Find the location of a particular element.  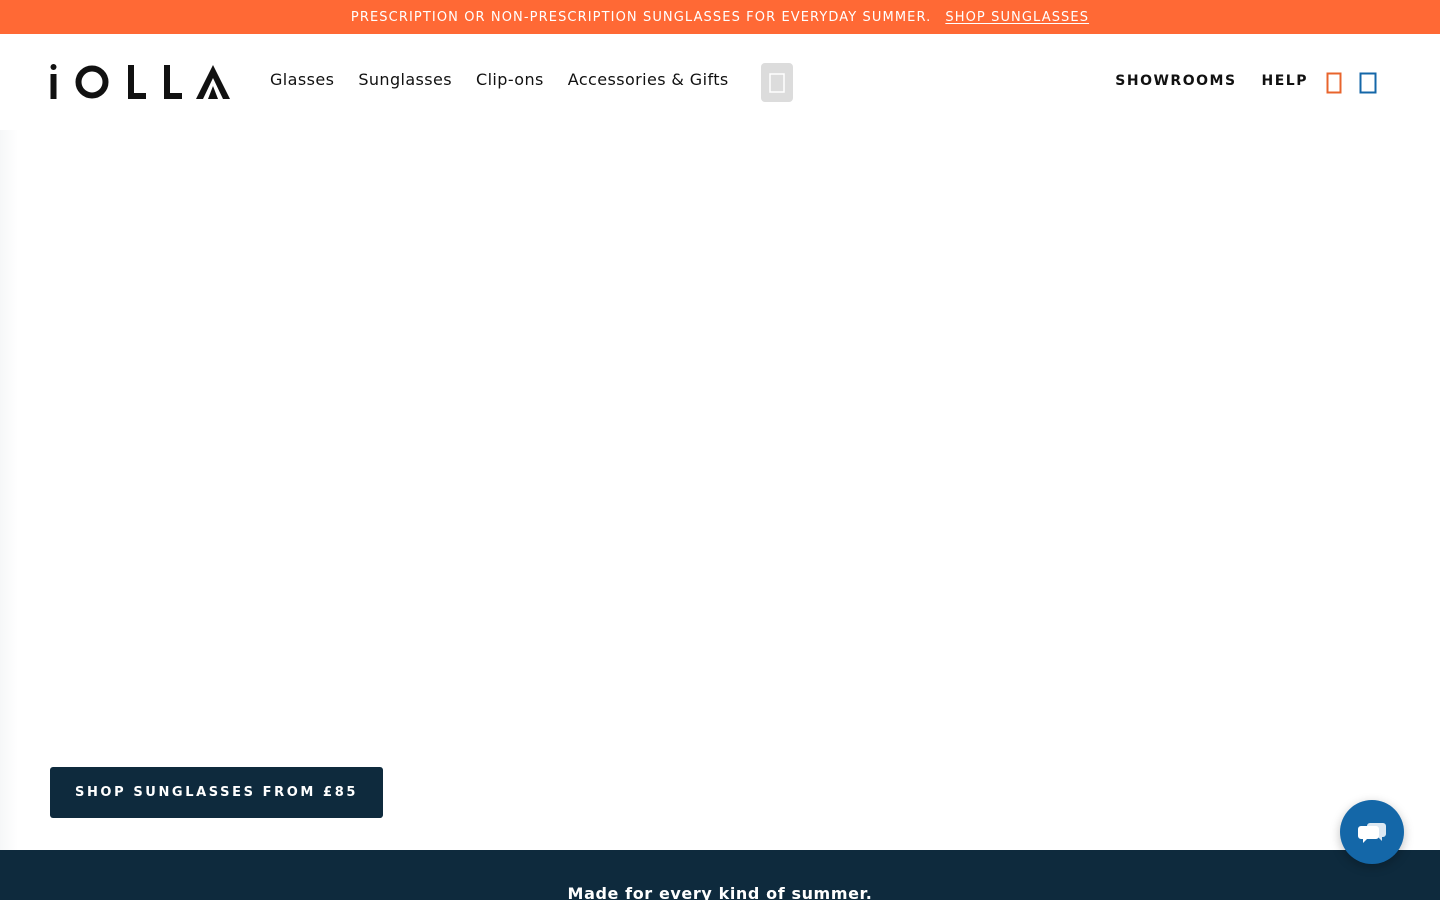

iolla-logo-mark is located at coordinates (140, 81).